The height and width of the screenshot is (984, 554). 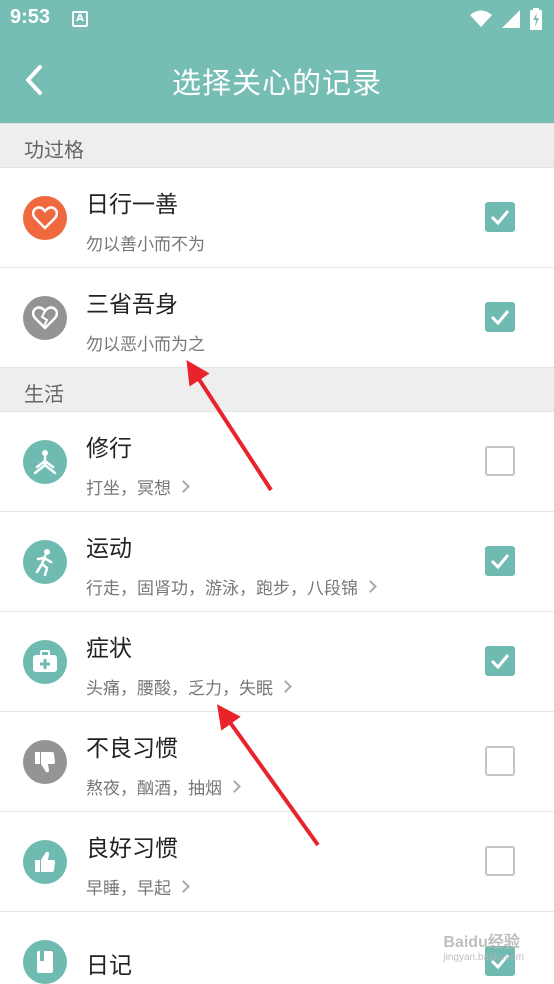 What do you see at coordinates (44, 394) in the screenshot?
I see `section-label: 生活` at bounding box center [44, 394].